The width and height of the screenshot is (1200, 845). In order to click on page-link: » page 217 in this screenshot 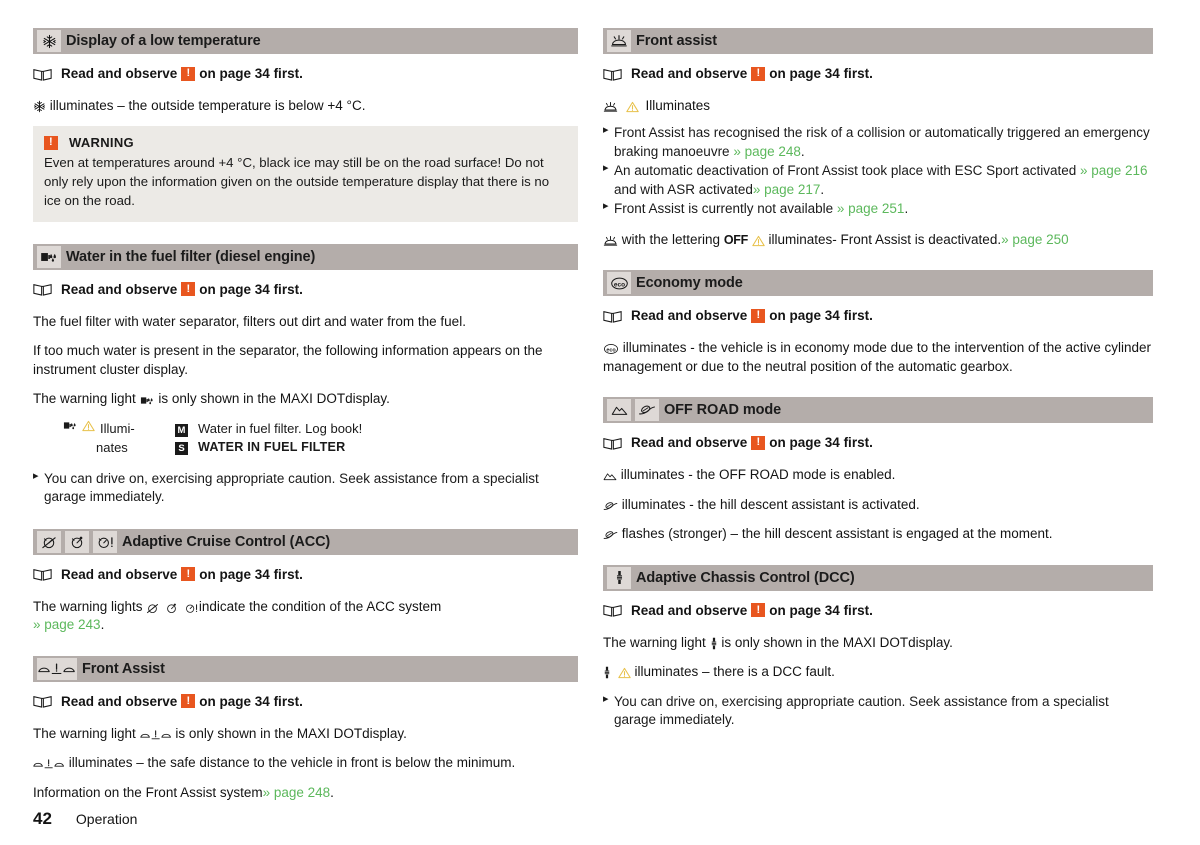, I will do `click(787, 189)`.